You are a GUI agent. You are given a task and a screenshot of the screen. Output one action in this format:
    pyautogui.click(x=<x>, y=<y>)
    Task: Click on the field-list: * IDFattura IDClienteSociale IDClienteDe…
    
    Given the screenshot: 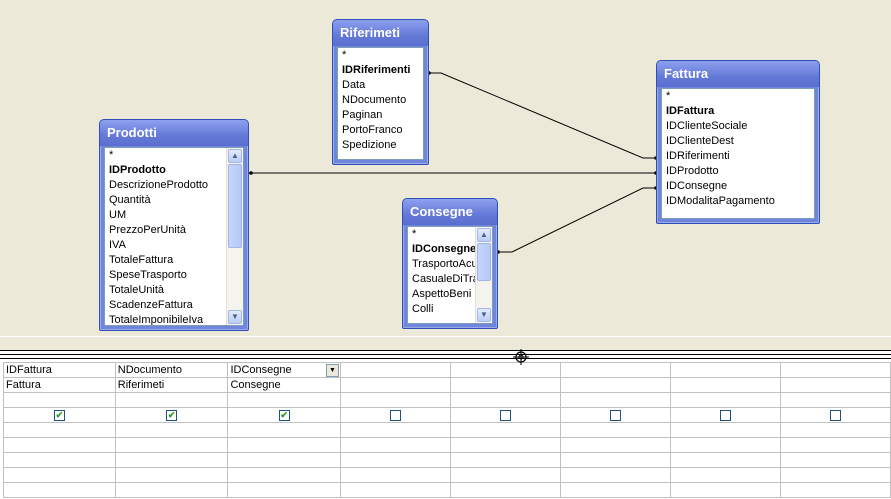 What is the action you would take?
    pyautogui.click(x=738, y=153)
    